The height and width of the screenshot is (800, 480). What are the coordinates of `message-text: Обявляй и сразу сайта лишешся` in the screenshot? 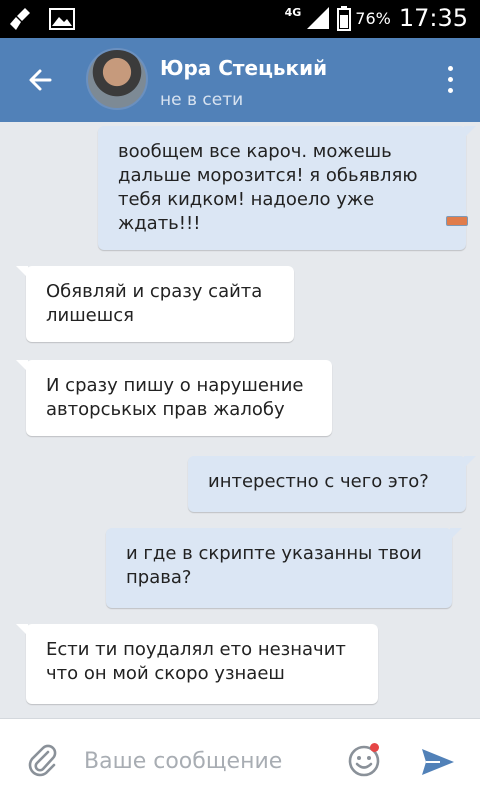 It's located at (154, 303).